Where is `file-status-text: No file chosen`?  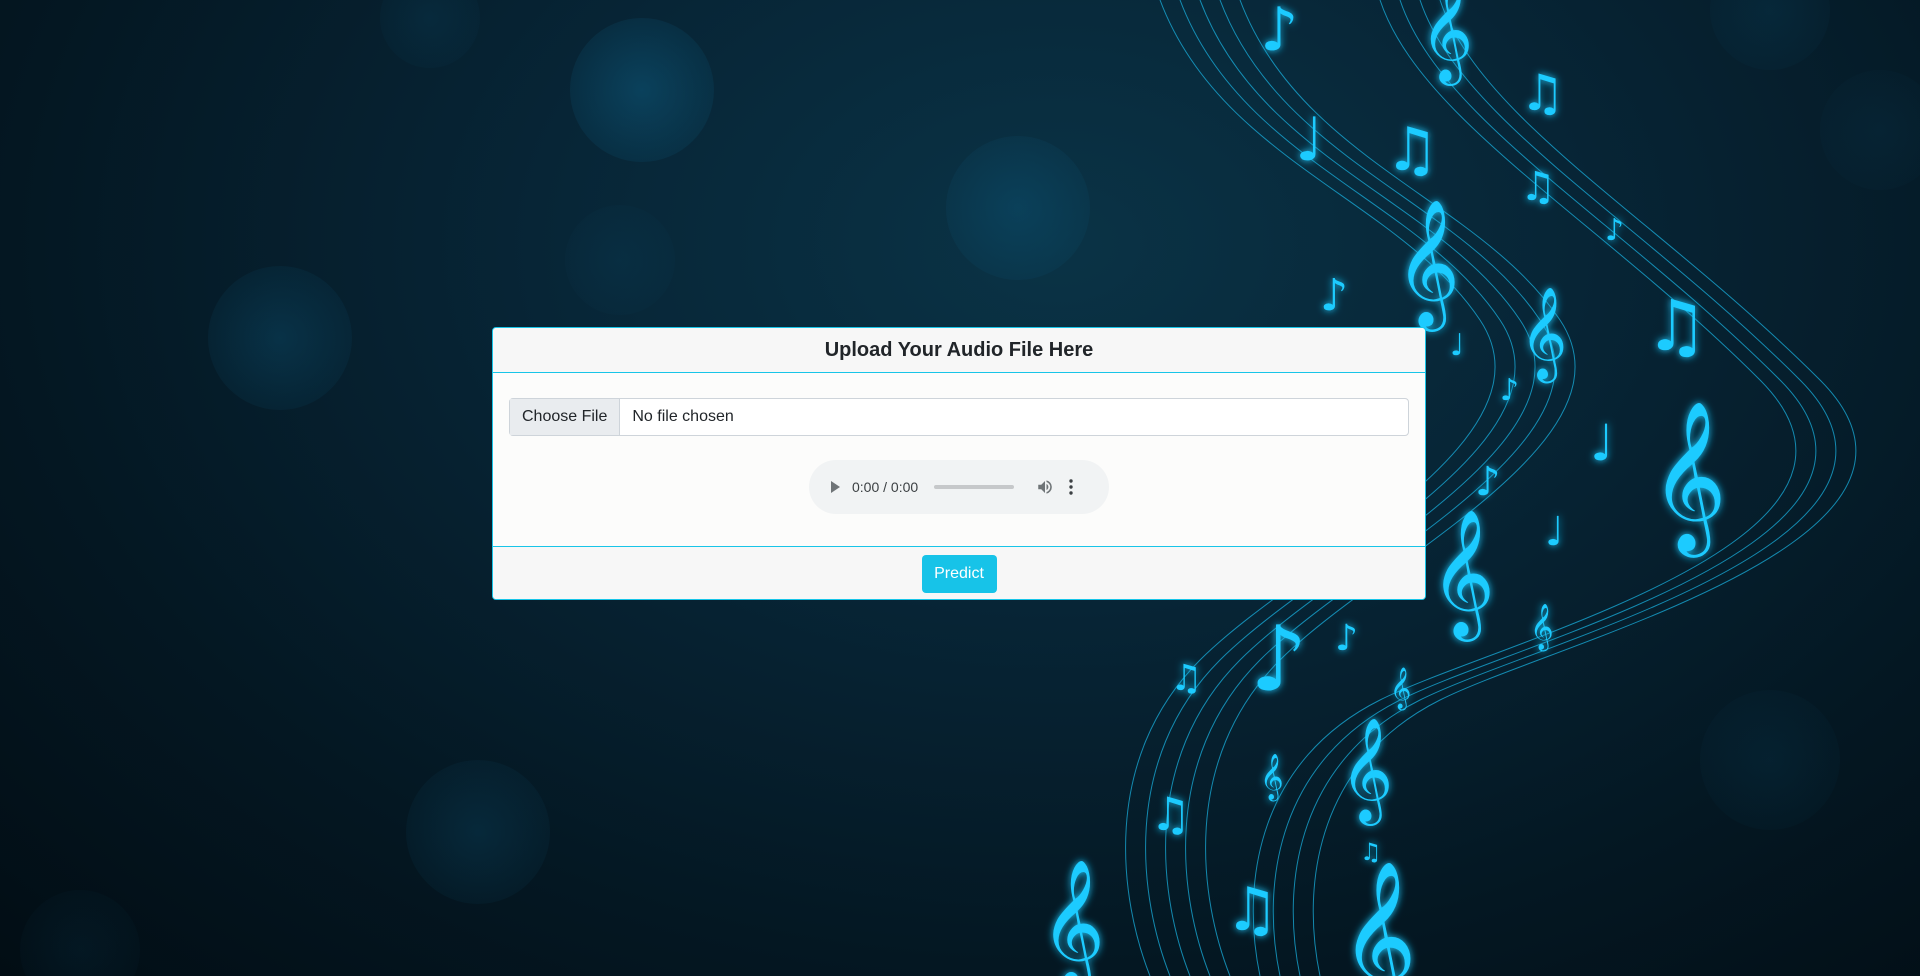
file-status-text: No file chosen is located at coordinates (683, 416).